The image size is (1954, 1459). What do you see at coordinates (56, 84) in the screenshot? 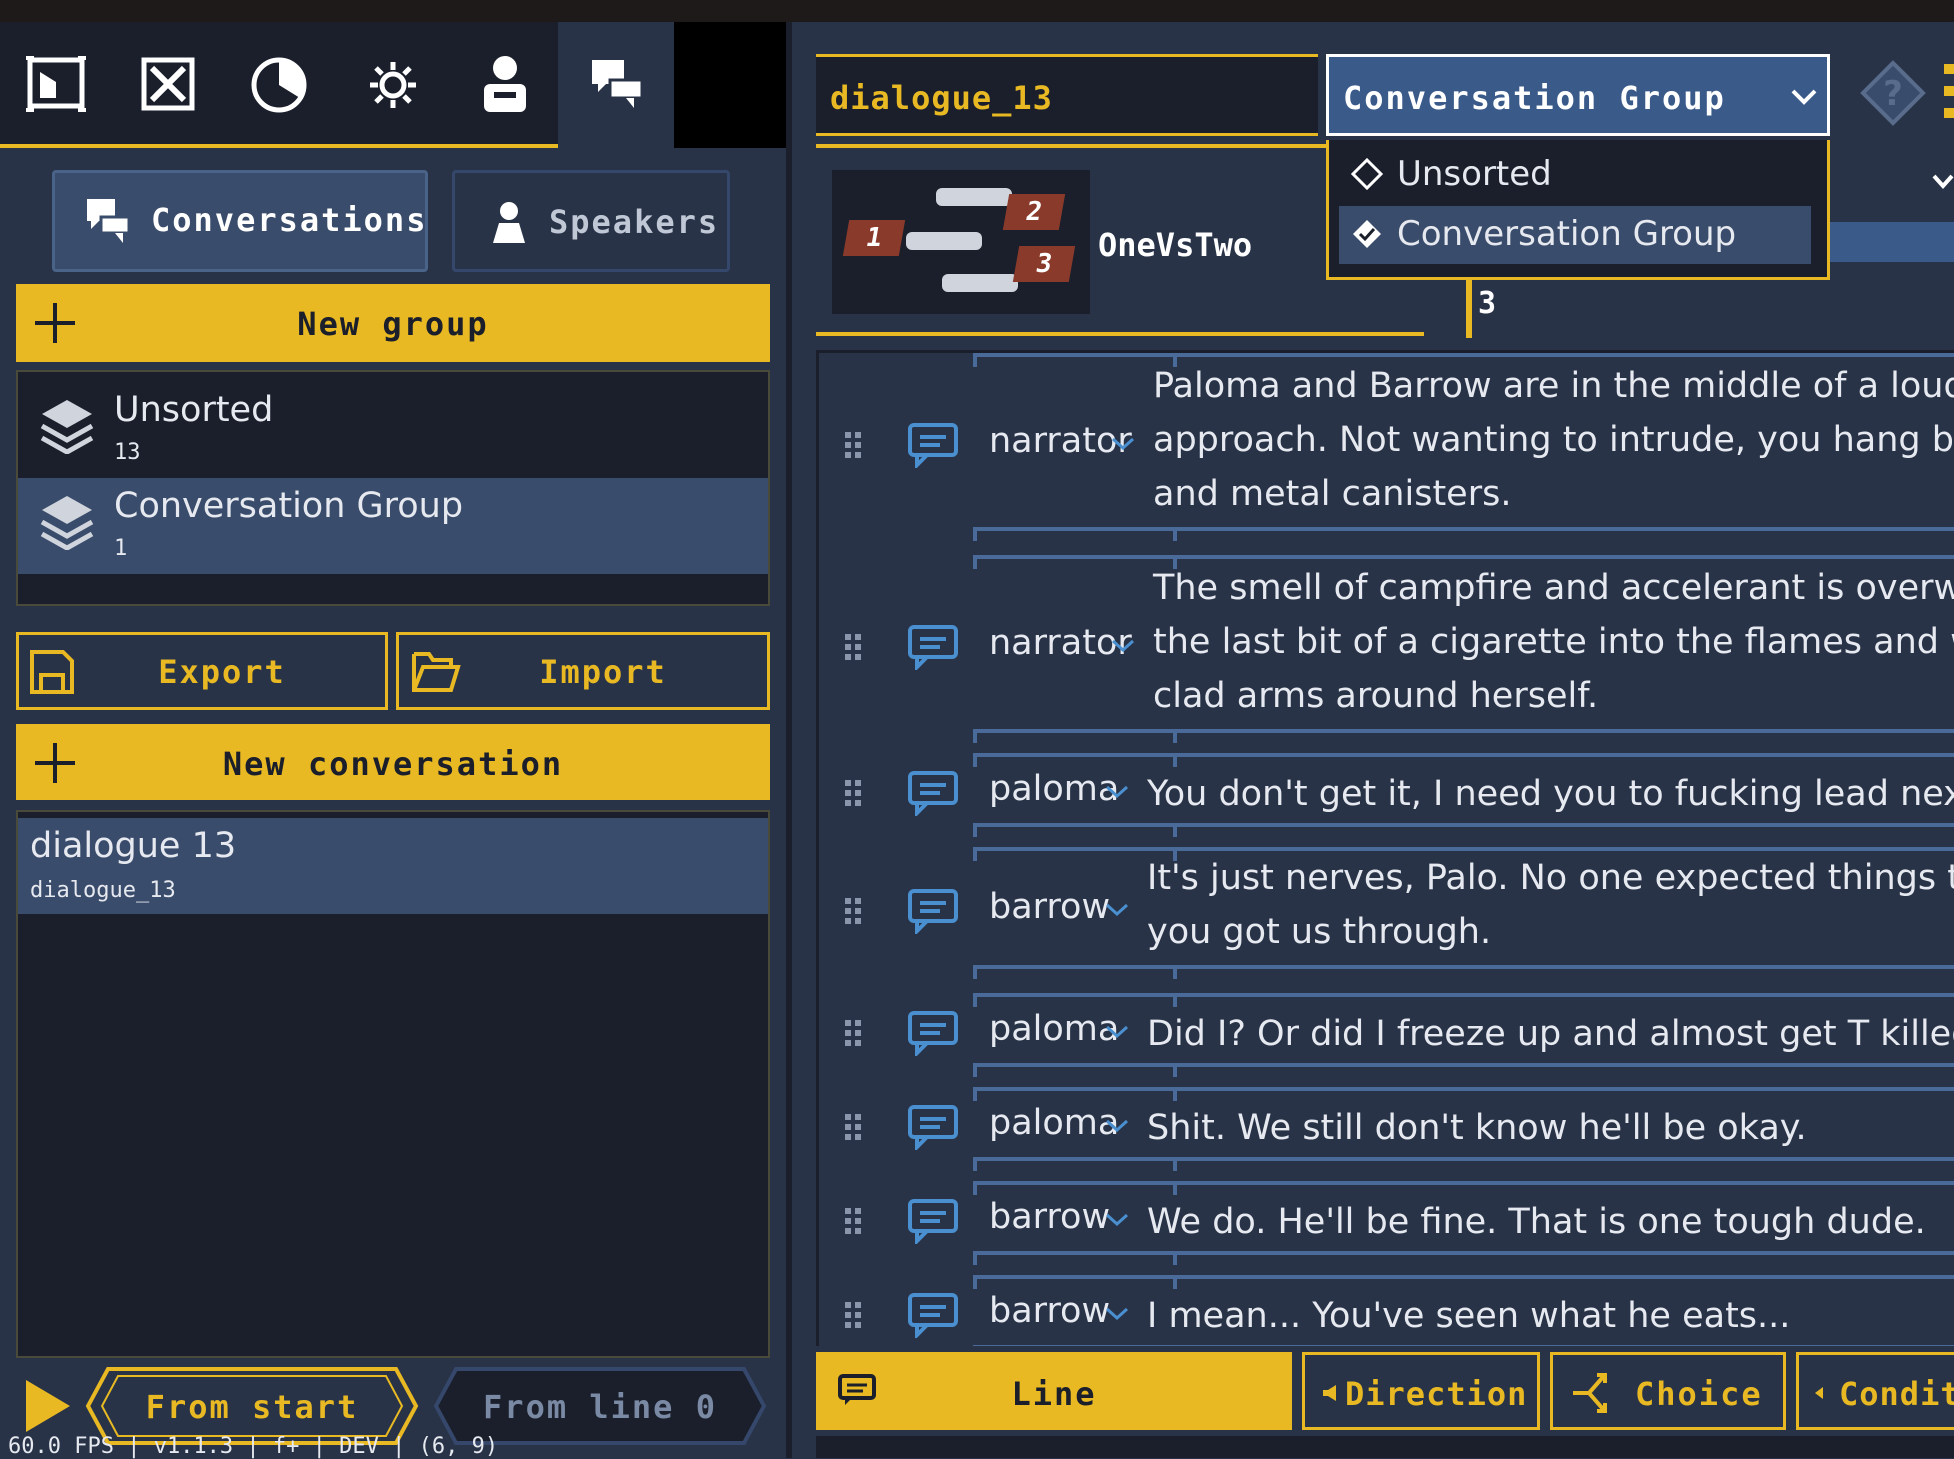
I see `scene-icon` at bounding box center [56, 84].